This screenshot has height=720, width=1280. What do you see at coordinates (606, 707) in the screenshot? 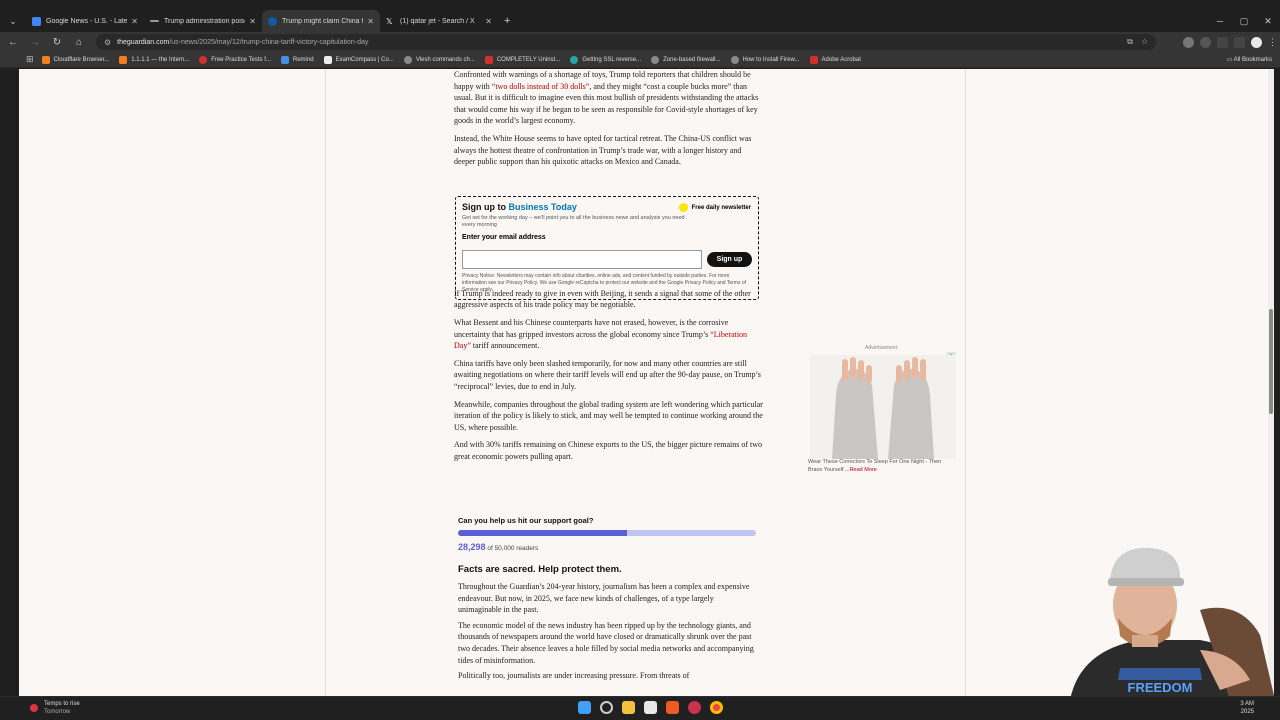
I see `search-icon` at bounding box center [606, 707].